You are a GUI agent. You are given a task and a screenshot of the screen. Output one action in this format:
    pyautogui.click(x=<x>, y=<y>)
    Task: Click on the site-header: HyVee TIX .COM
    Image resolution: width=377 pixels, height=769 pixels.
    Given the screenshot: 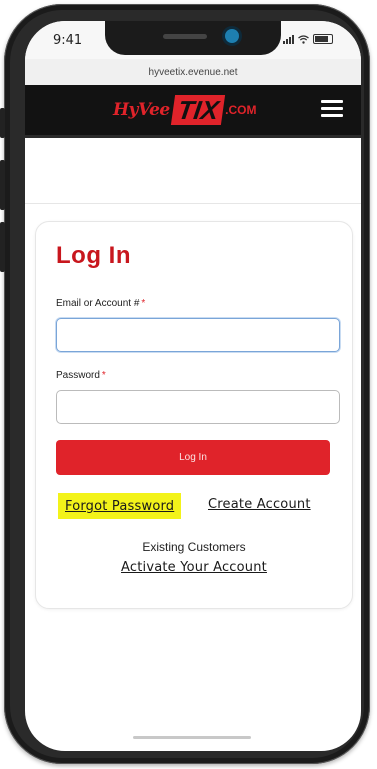 What is the action you would take?
    pyautogui.click(x=193, y=111)
    